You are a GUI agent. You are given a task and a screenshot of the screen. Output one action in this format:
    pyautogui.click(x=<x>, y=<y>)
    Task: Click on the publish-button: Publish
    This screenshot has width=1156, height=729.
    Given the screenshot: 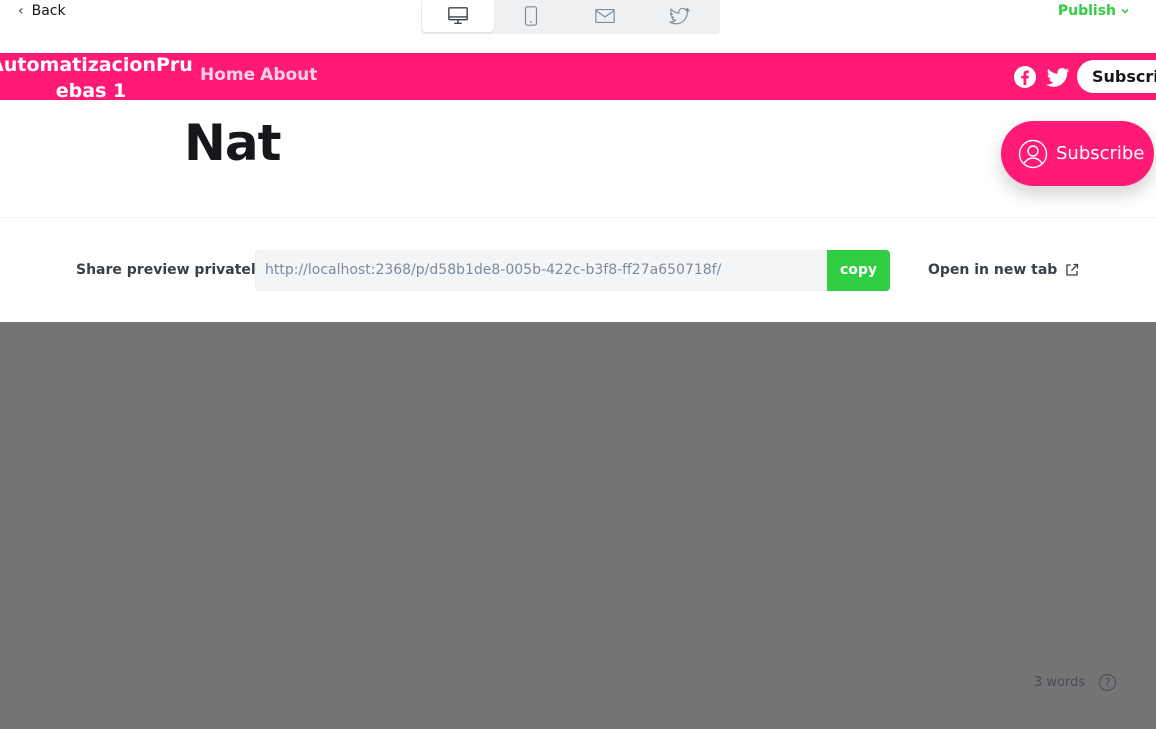 What is the action you would take?
    pyautogui.click(x=1094, y=11)
    